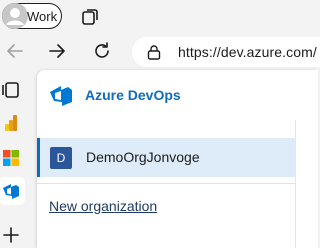 The height and width of the screenshot is (248, 320). Describe the element at coordinates (295, 184) in the screenshot. I see `vertical-divider` at that location.